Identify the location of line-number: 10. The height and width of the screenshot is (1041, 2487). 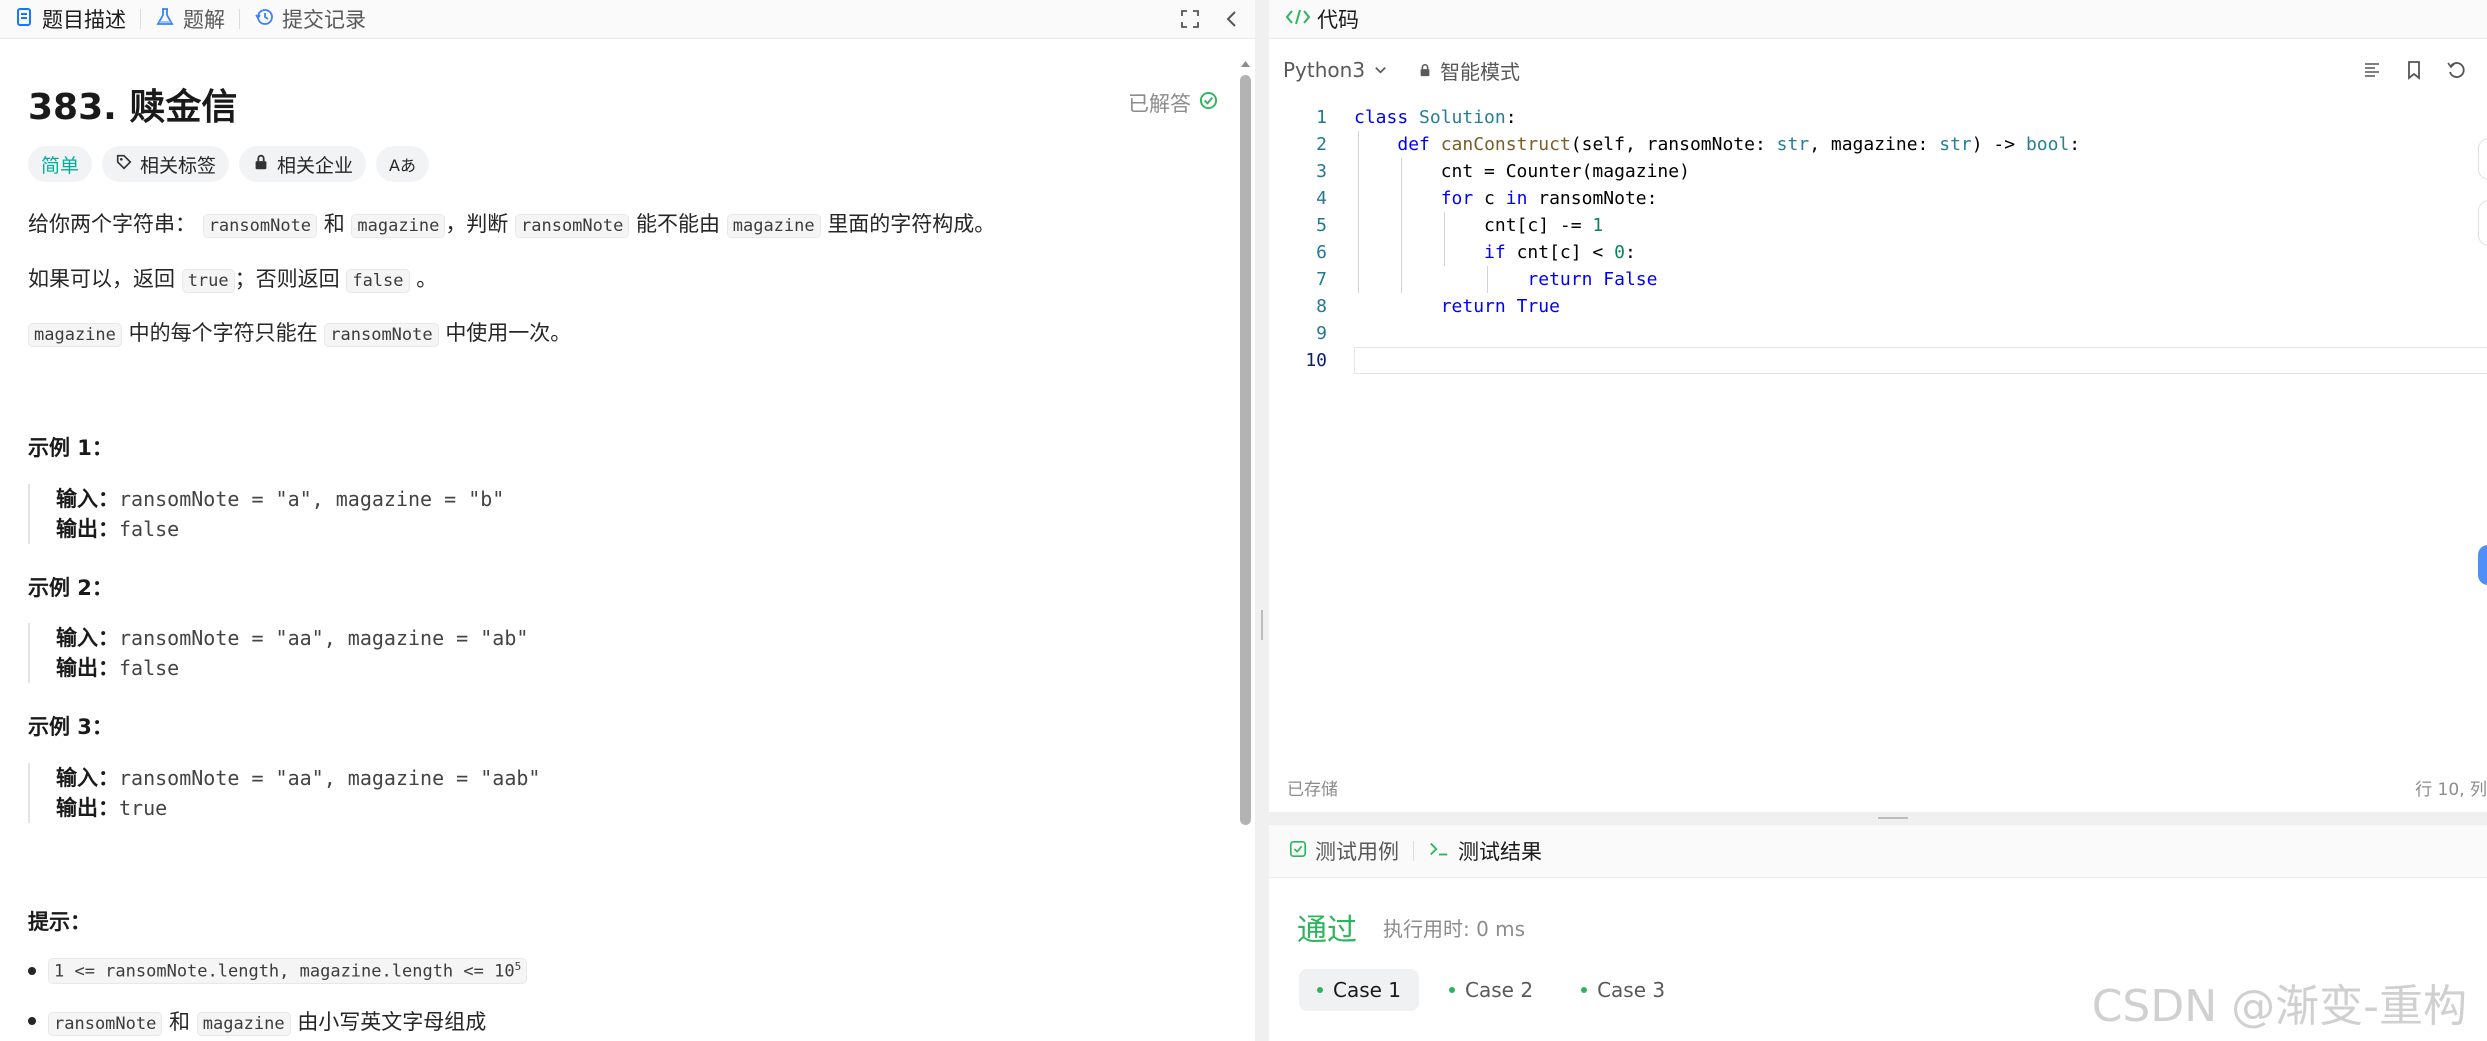
(1316, 360).